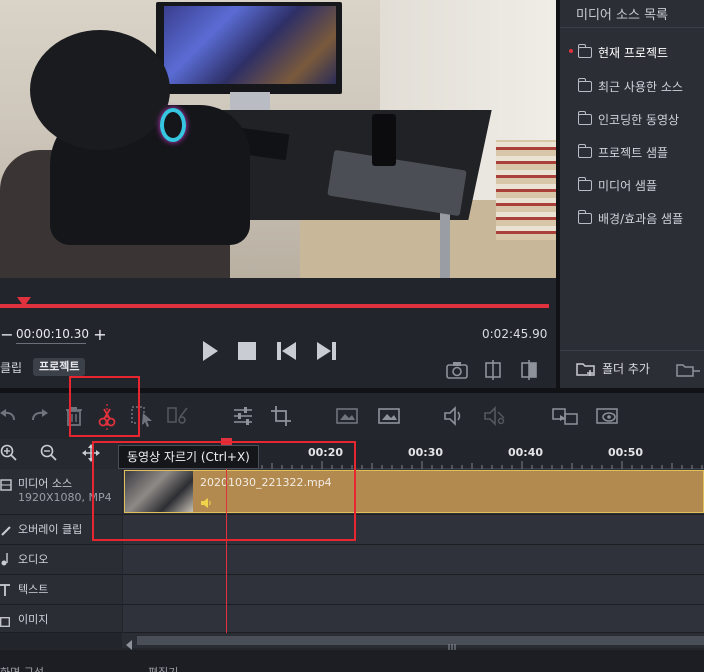 The width and height of the screenshot is (704, 672). I want to click on step-forward-icon, so click(326, 351).